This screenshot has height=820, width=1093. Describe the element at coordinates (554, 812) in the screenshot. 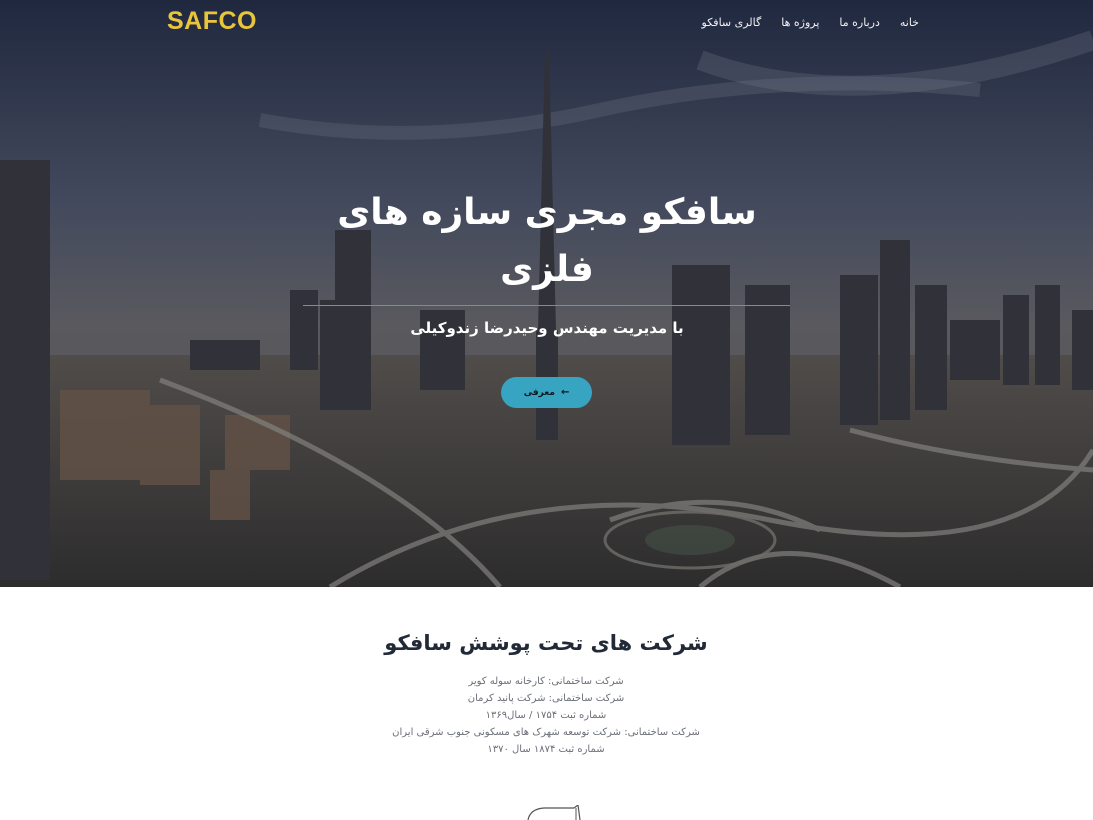

I see `building-outline-icon` at that location.